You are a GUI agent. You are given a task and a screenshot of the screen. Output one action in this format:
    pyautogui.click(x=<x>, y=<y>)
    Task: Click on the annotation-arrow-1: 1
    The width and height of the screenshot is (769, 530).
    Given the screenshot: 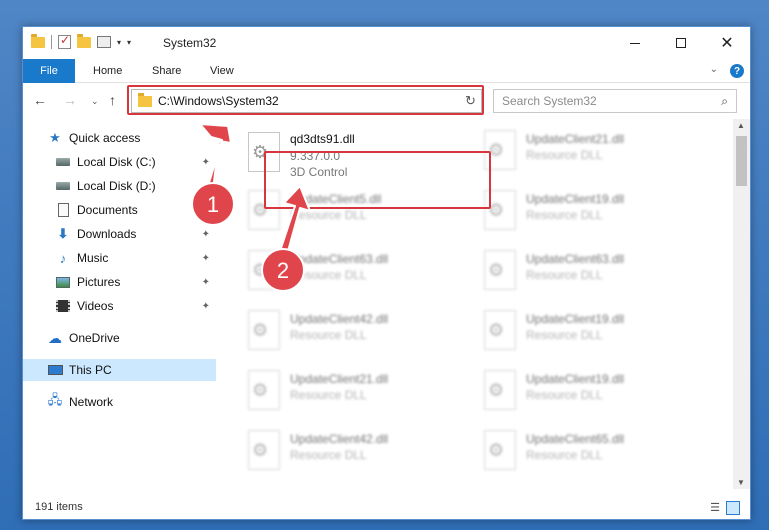 What is the action you would take?
    pyautogui.click(x=213, y=174)
    